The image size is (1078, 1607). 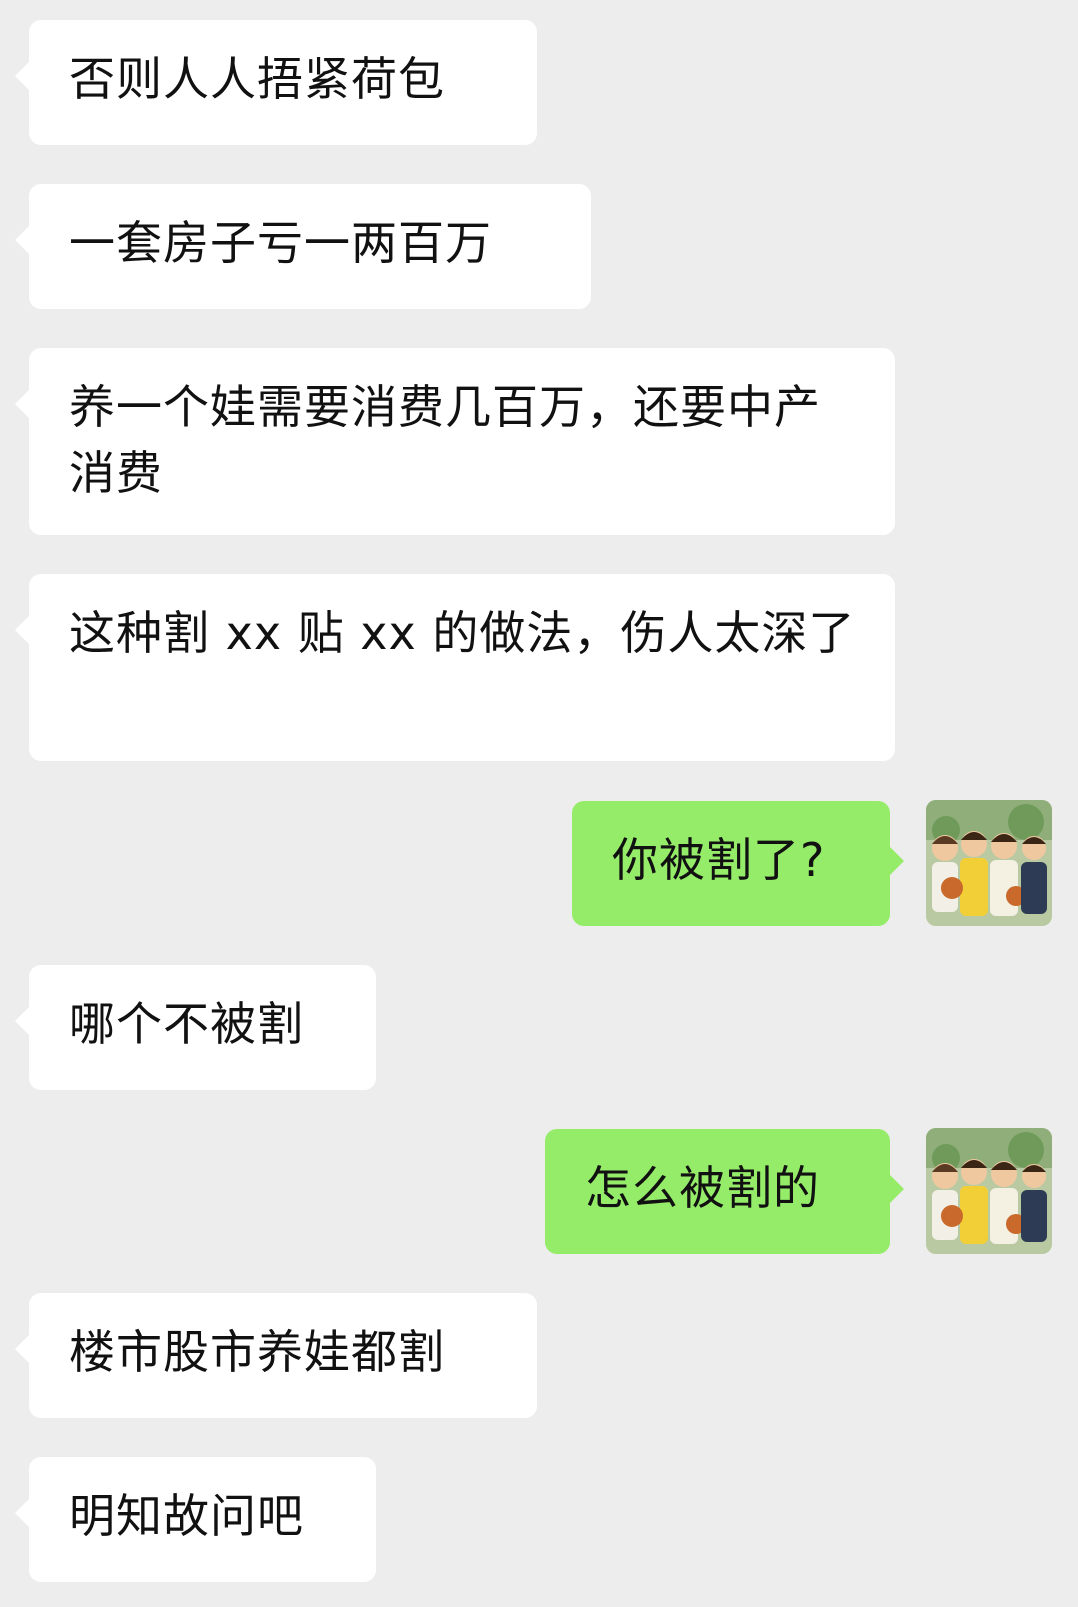 I want to click on message-text: 哪个不被割, so click(x=186, y=1024).